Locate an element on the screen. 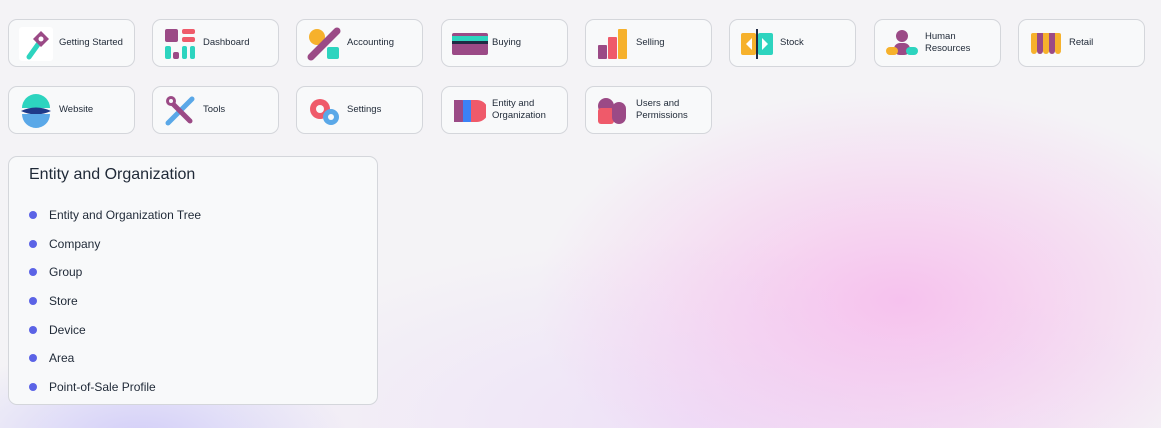 This screenshot has height=428, width=1161. panel-link-label: Company is located at coordinates (75, 243).